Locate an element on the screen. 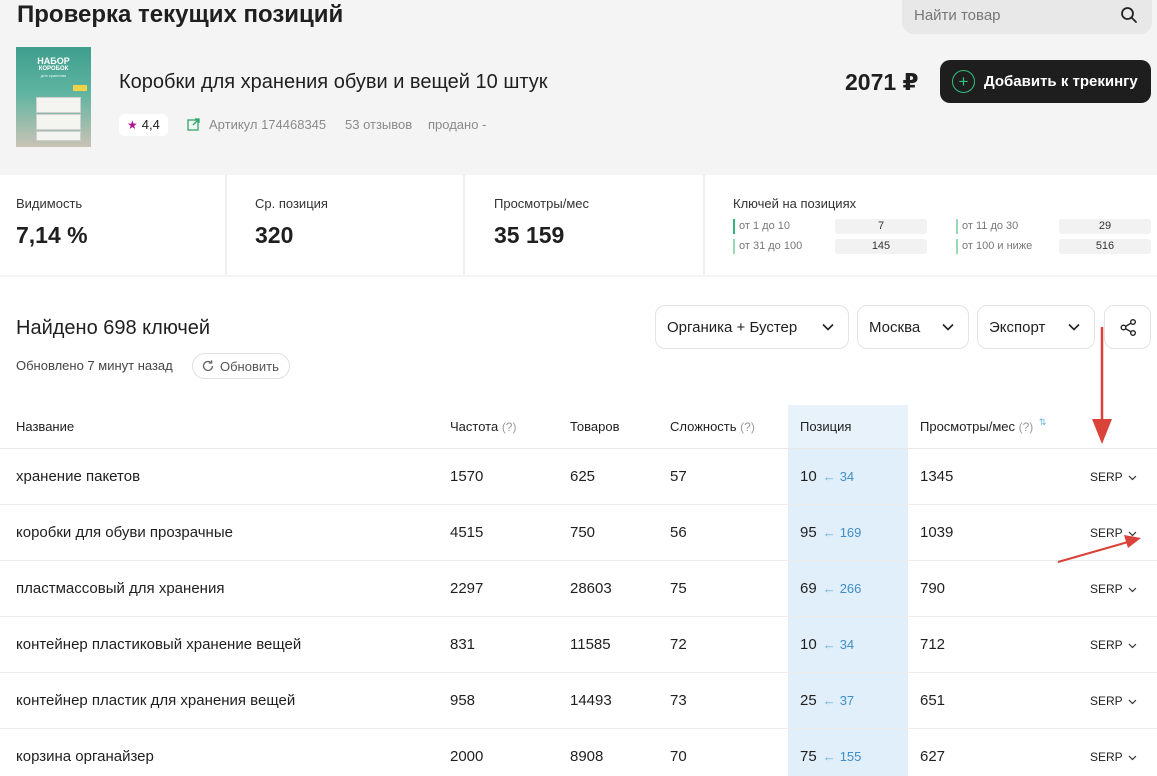 This screenshot has width=1157, height=776. range-value: 145 is located at coordinates (881, 246).